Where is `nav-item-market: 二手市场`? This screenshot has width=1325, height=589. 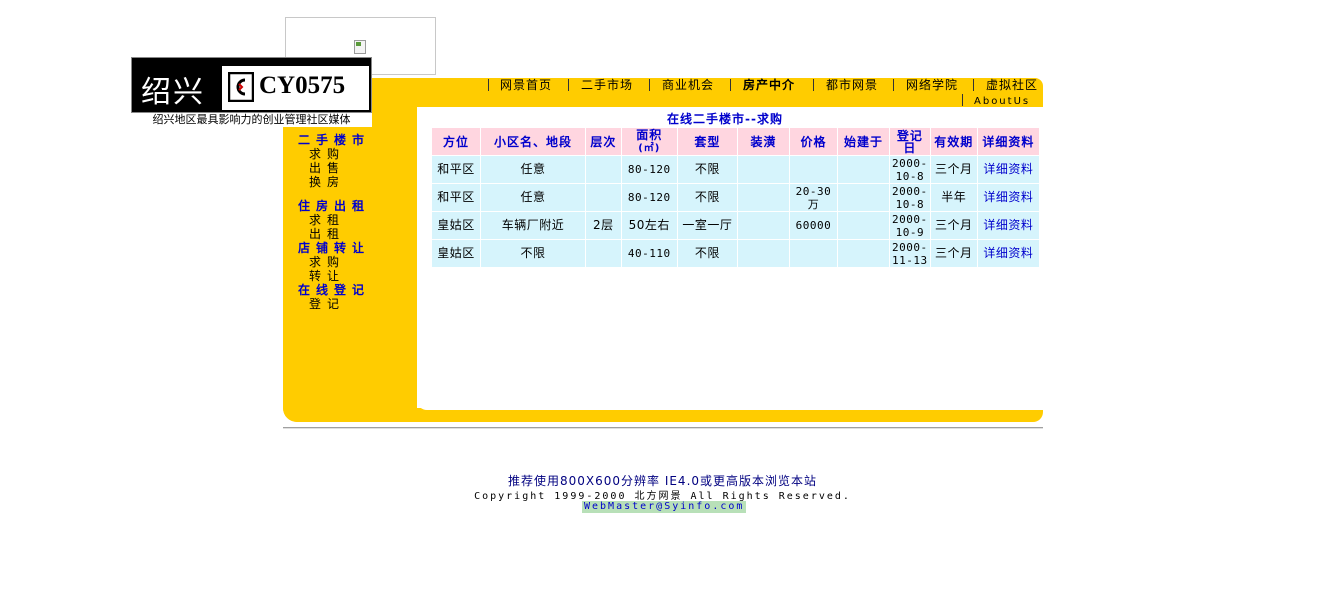 nav-item-market: 二手市场 is located at coordinates (607, 85).